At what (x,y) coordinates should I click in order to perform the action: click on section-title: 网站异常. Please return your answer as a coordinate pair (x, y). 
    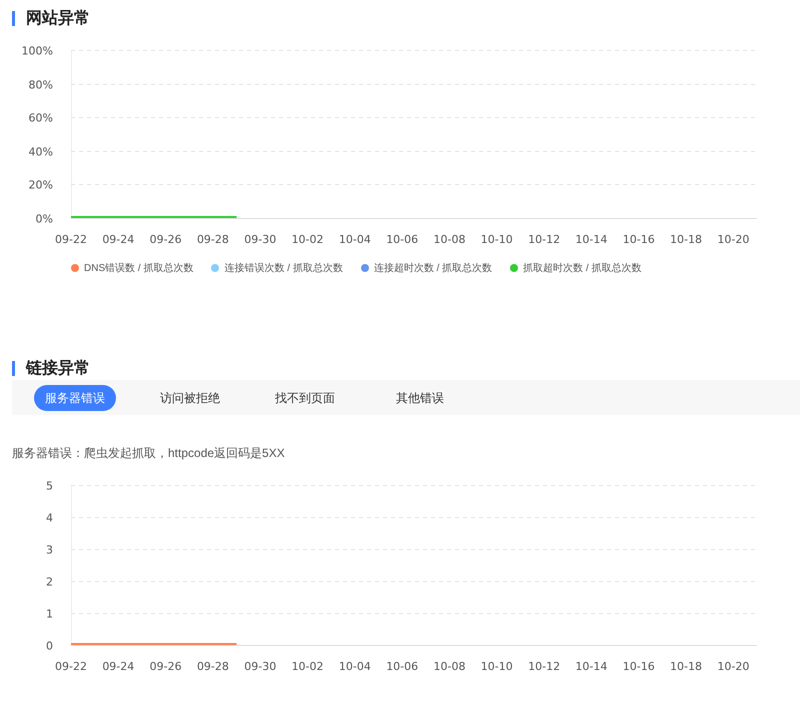
    Looking at the image, I should click on (58, 18).